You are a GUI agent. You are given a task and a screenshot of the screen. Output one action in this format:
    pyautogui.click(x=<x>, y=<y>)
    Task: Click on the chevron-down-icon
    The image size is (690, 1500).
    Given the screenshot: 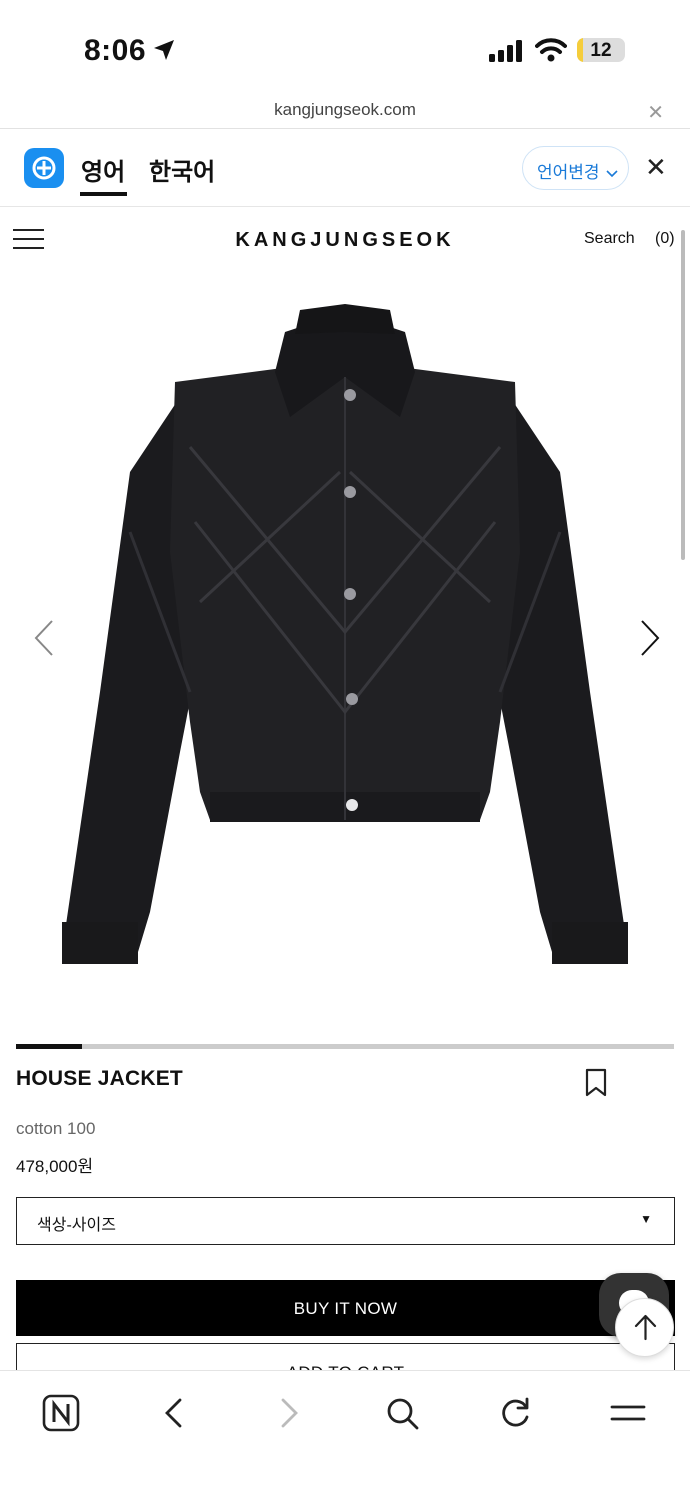 What is the action you would take?
    pyautogui.click(x=612, y=173)
    